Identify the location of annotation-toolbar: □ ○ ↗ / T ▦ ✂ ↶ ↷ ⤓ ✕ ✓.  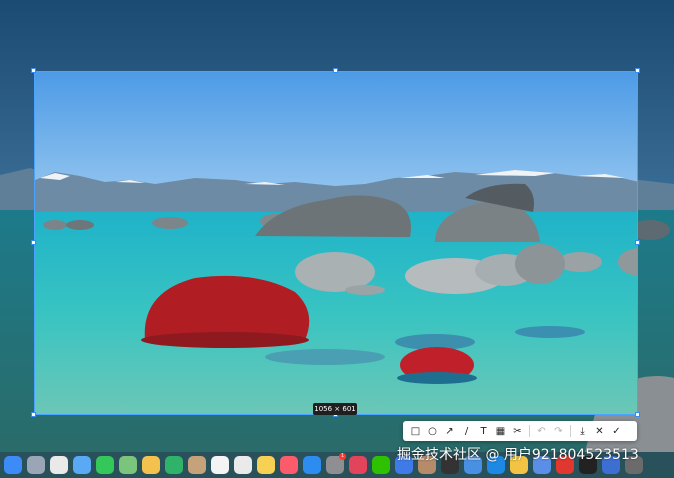
(520, 431).